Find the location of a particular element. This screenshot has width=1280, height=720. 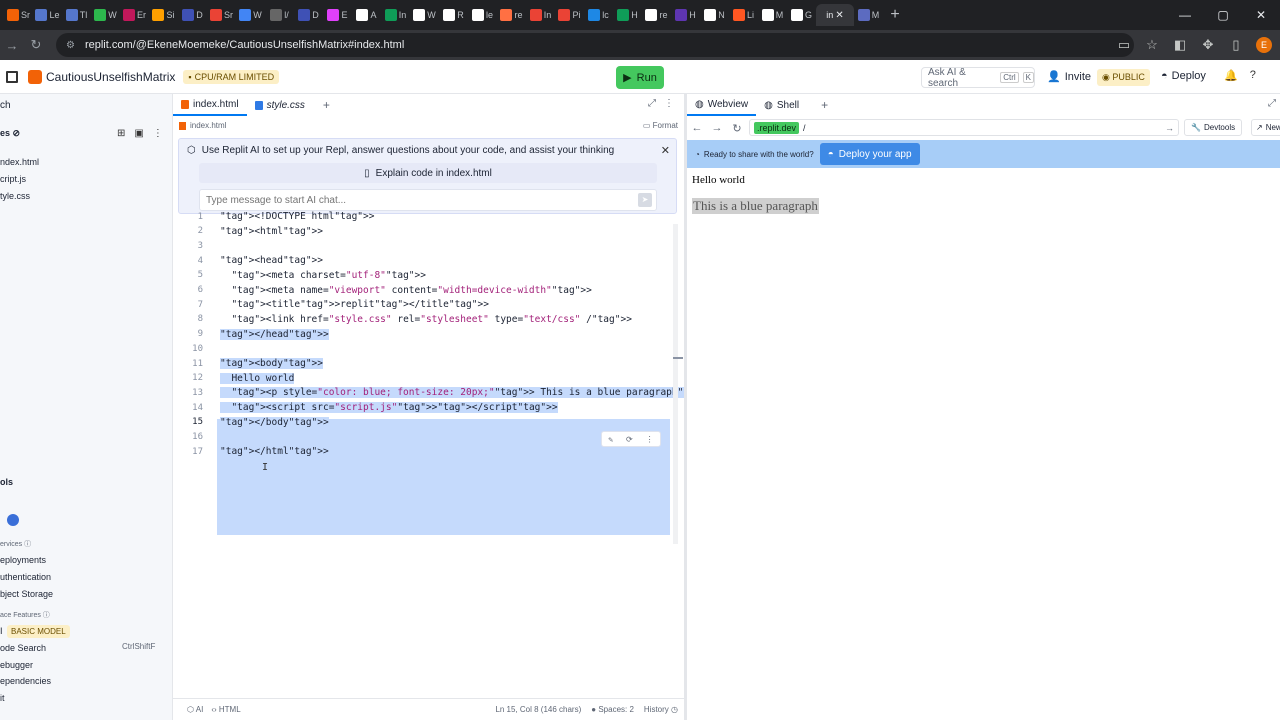

extension-icon: ◧ is located at coordinates (1180, 45).